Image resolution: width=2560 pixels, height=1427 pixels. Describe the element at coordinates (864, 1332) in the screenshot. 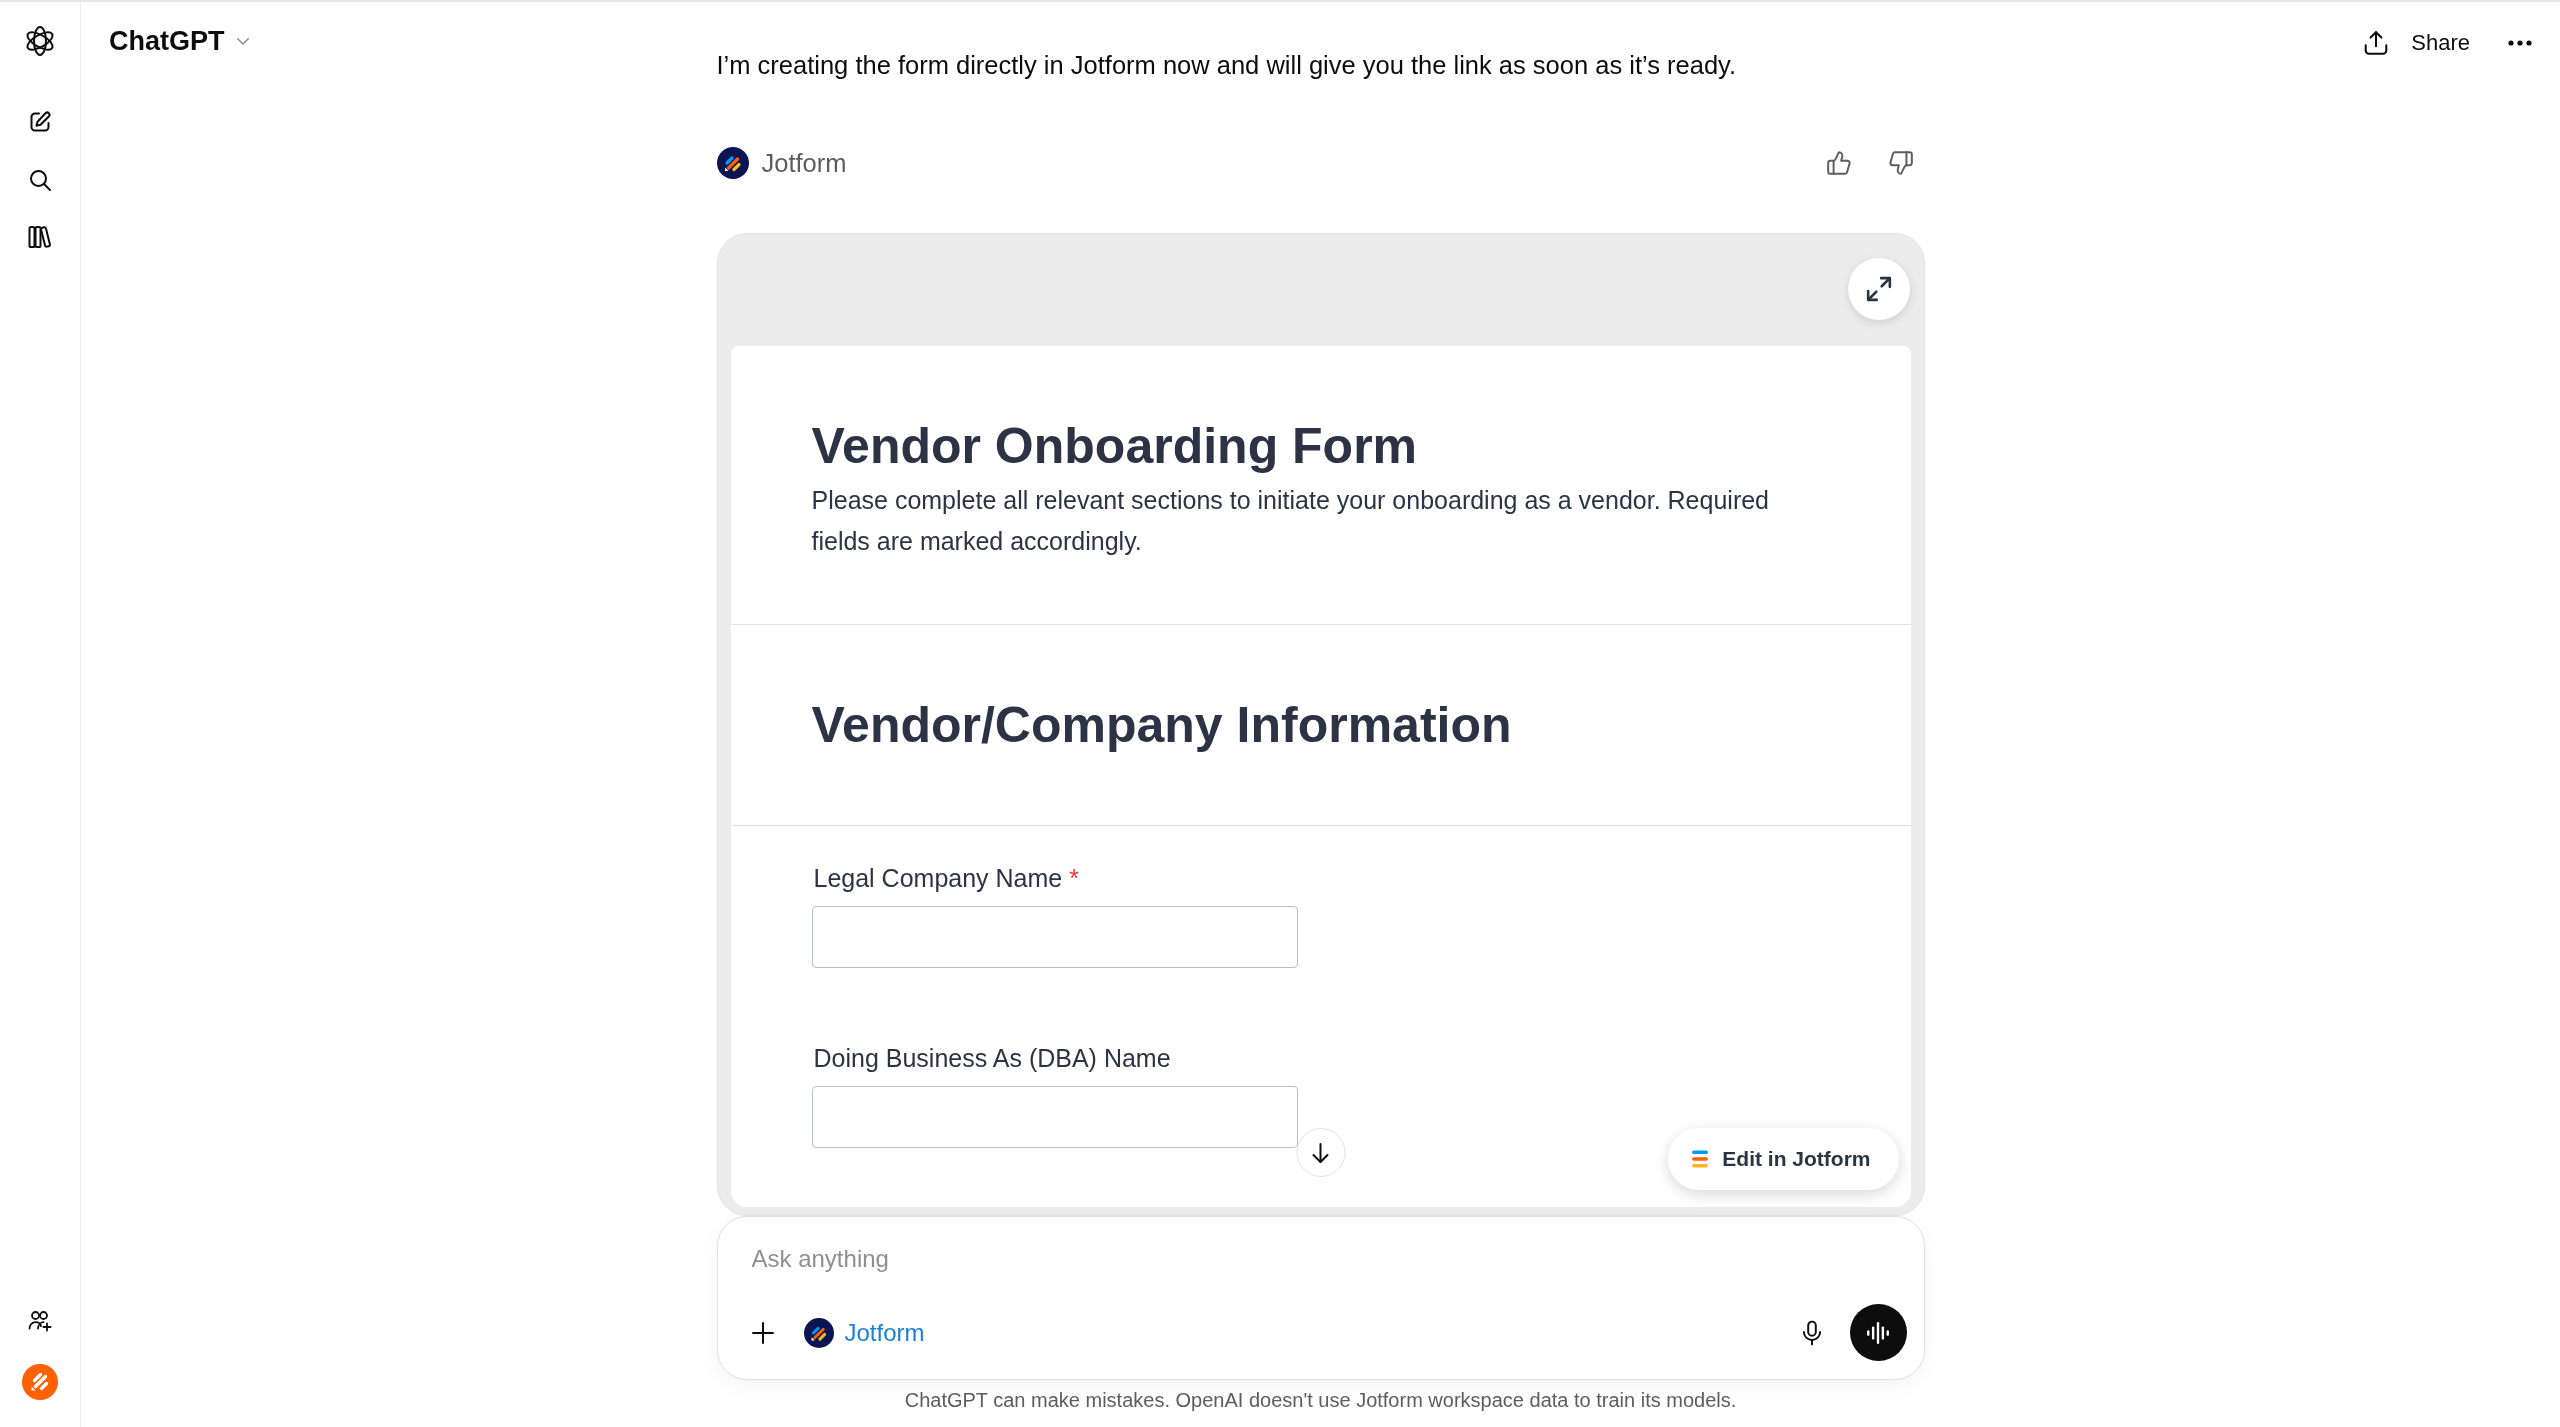

I see `tool-chip: Jotform` at that location.